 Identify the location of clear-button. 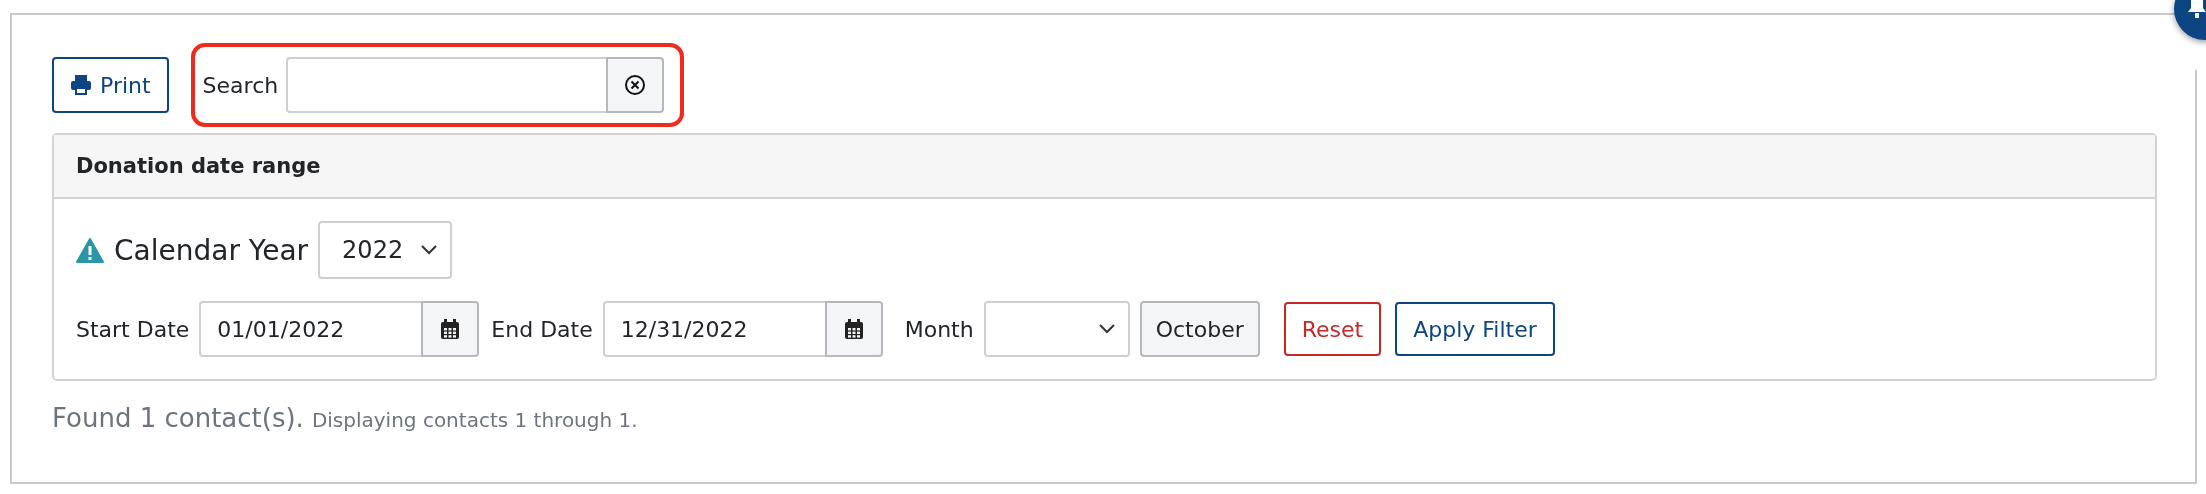
(635, 85).